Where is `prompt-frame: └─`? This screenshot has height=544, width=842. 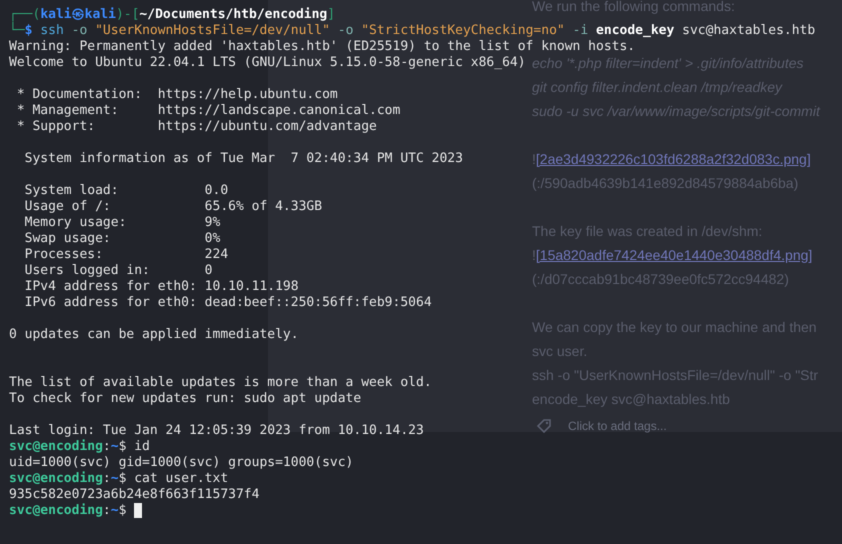 prompt-frame: └─ is located at coordinates (17, 30).